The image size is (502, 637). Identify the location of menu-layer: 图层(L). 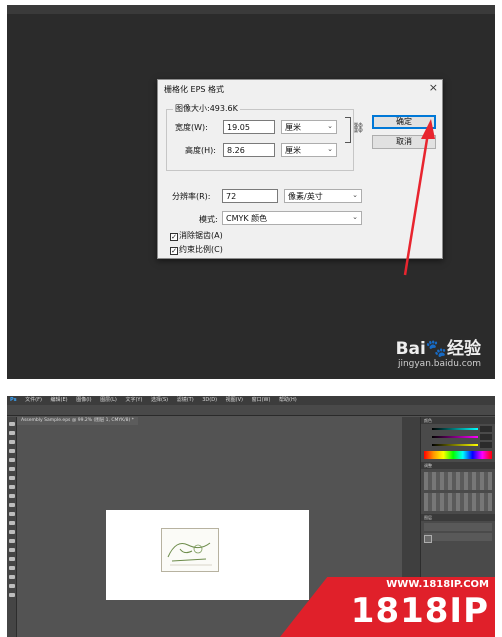
(108, 400).